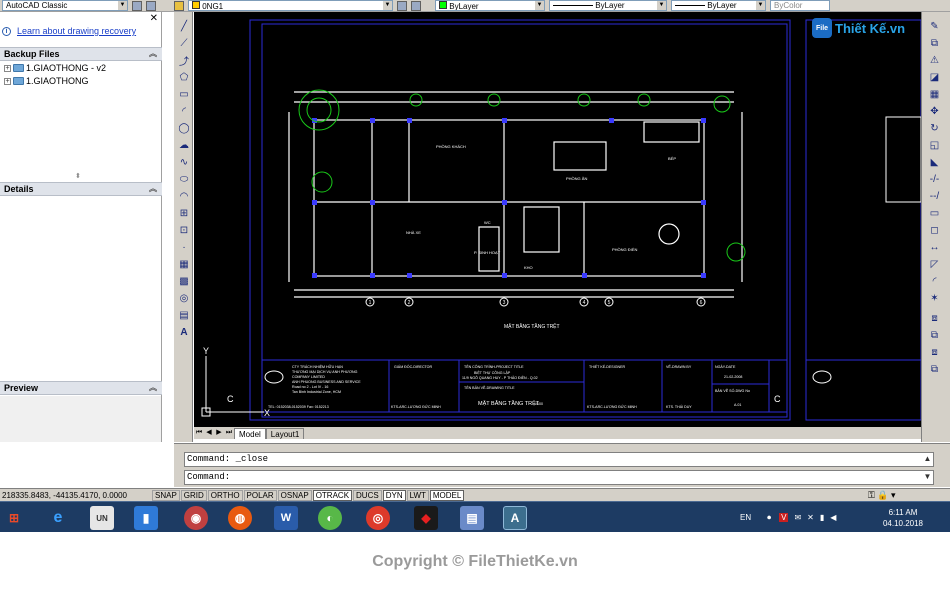 The image size is (950, 594). Describe the element at coordinates (332, 495) in the screenshot. I see `otrack-toggle: OTRACK` at that location.